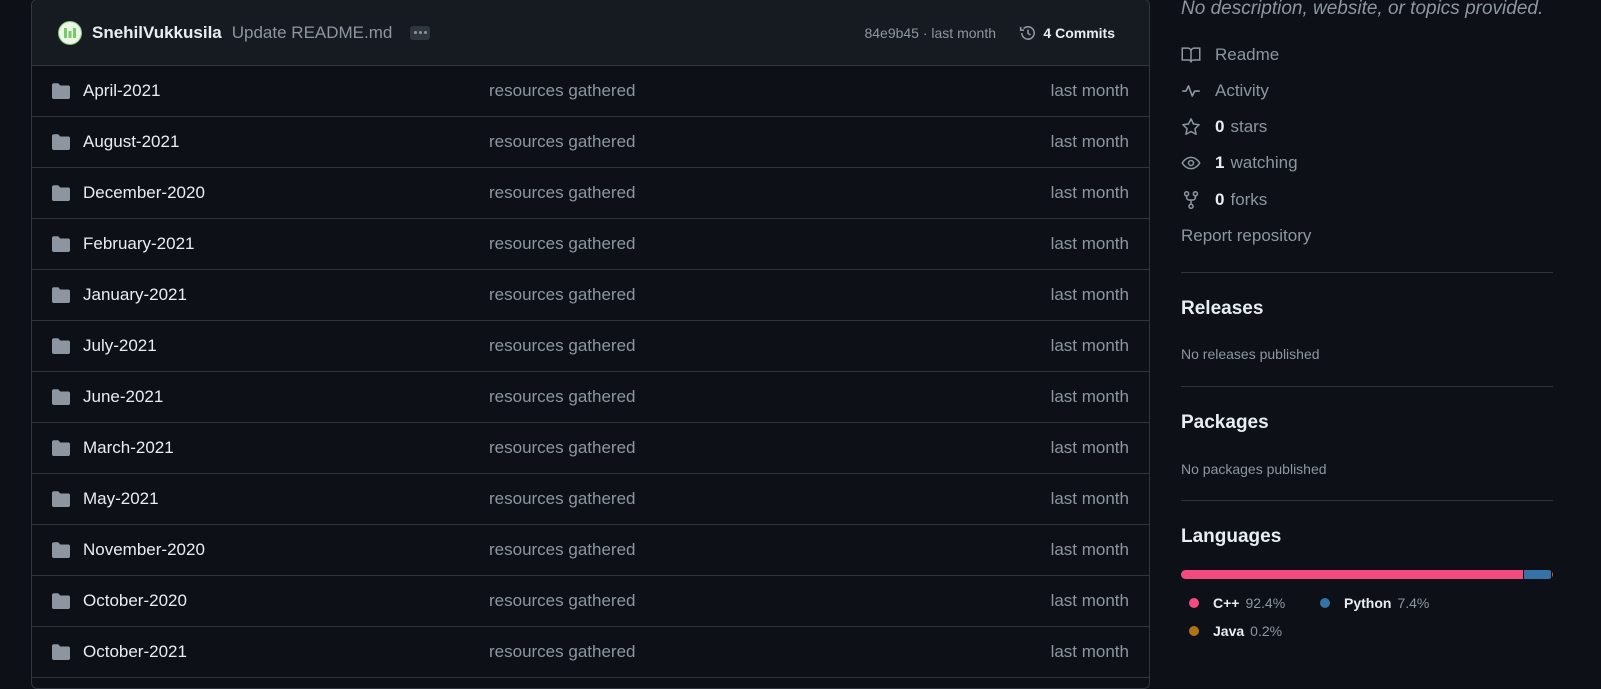 The height and width of the screenshot is (689, 1601). What do you see at coordinates (144, 550) in the screenshot?
I see `file-name-link: November-2020` at bounding box center [144, 550].